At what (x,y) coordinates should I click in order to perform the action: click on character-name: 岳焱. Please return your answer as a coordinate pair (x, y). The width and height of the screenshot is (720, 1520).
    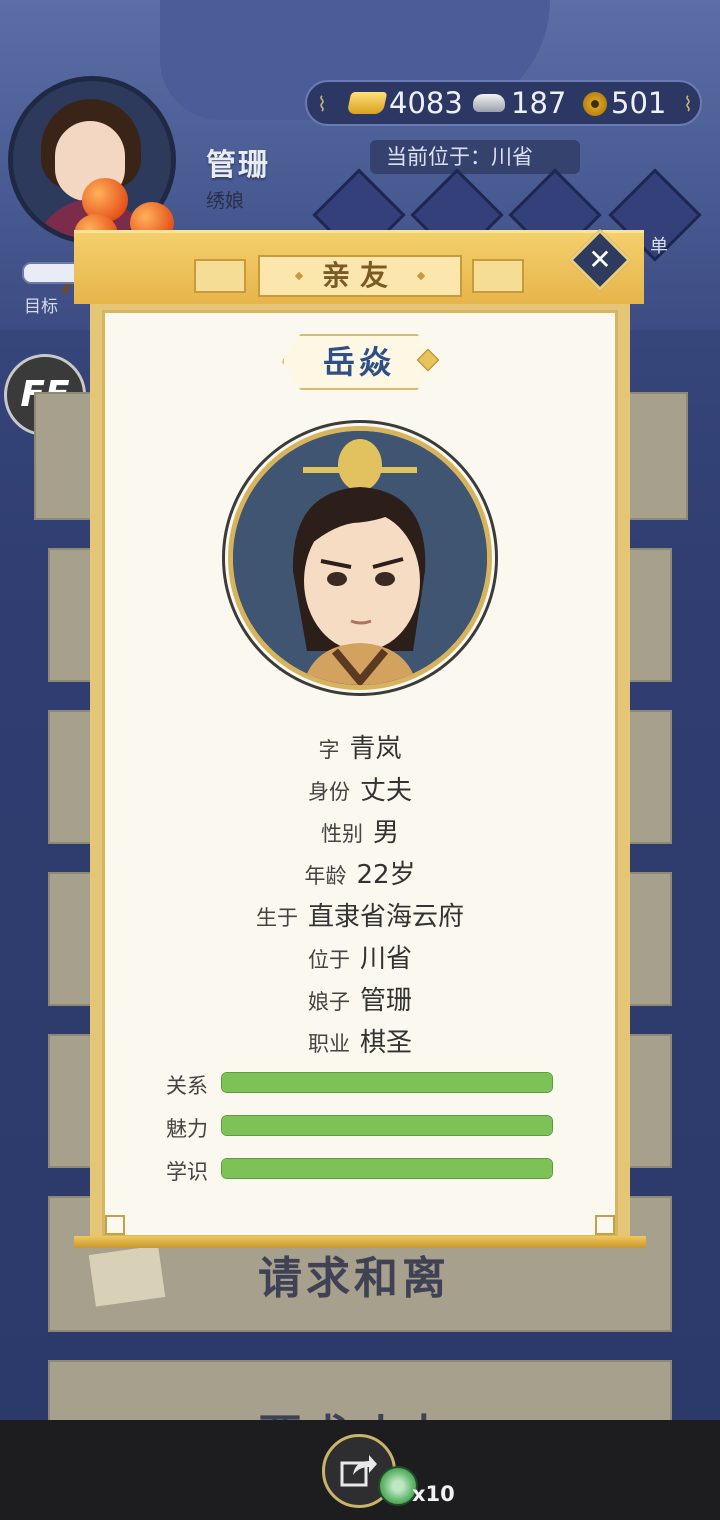
    Looking at the image, I should click on (358, 362).